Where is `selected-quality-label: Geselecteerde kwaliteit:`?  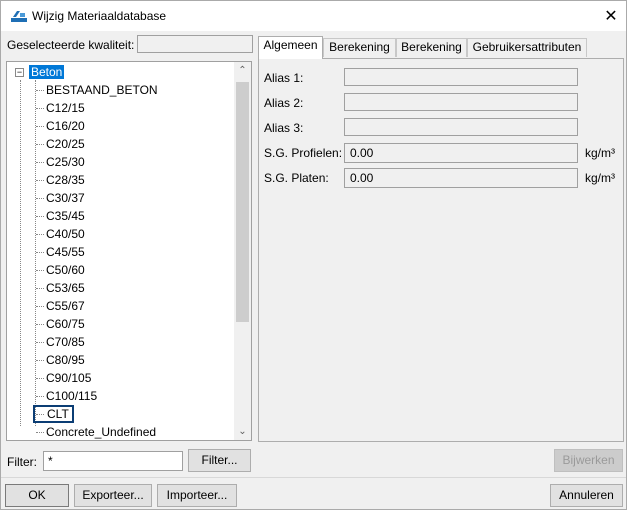 selected-quality-label: Geselecteerde kwaliteit: is located at coordinates (71, 45).